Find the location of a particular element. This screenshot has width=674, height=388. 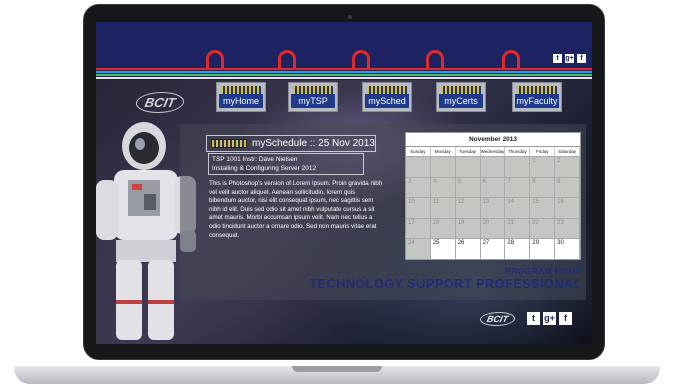

calendar-day: 6 is located at coordinates (493, 187).